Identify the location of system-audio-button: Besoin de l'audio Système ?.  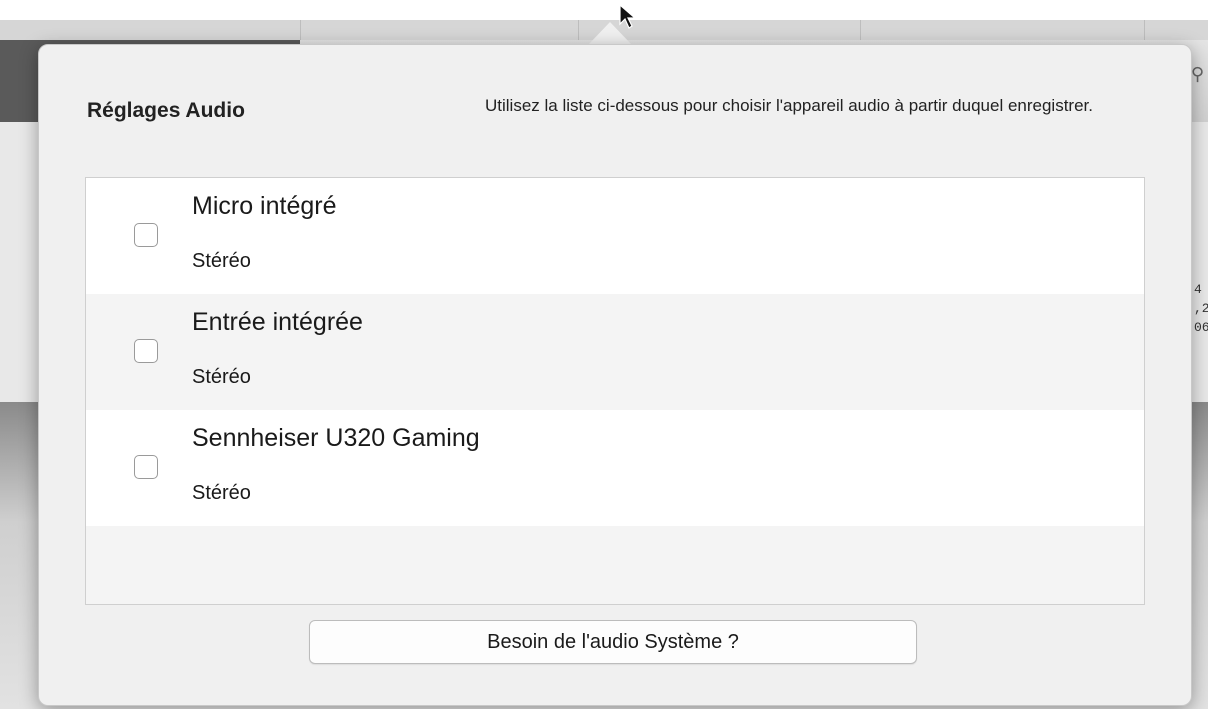
(613, 642).